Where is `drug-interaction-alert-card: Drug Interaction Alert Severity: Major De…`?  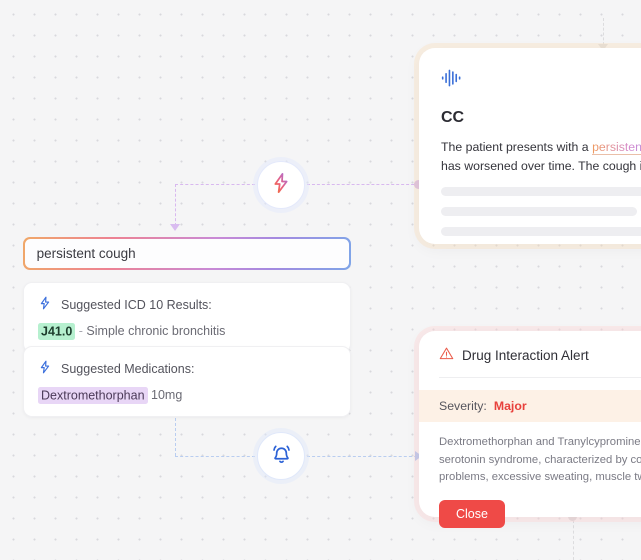
drug-interaction-alert-card: Drug Interaction Alert Severity: Major De… is located at coordinates (530, 429).